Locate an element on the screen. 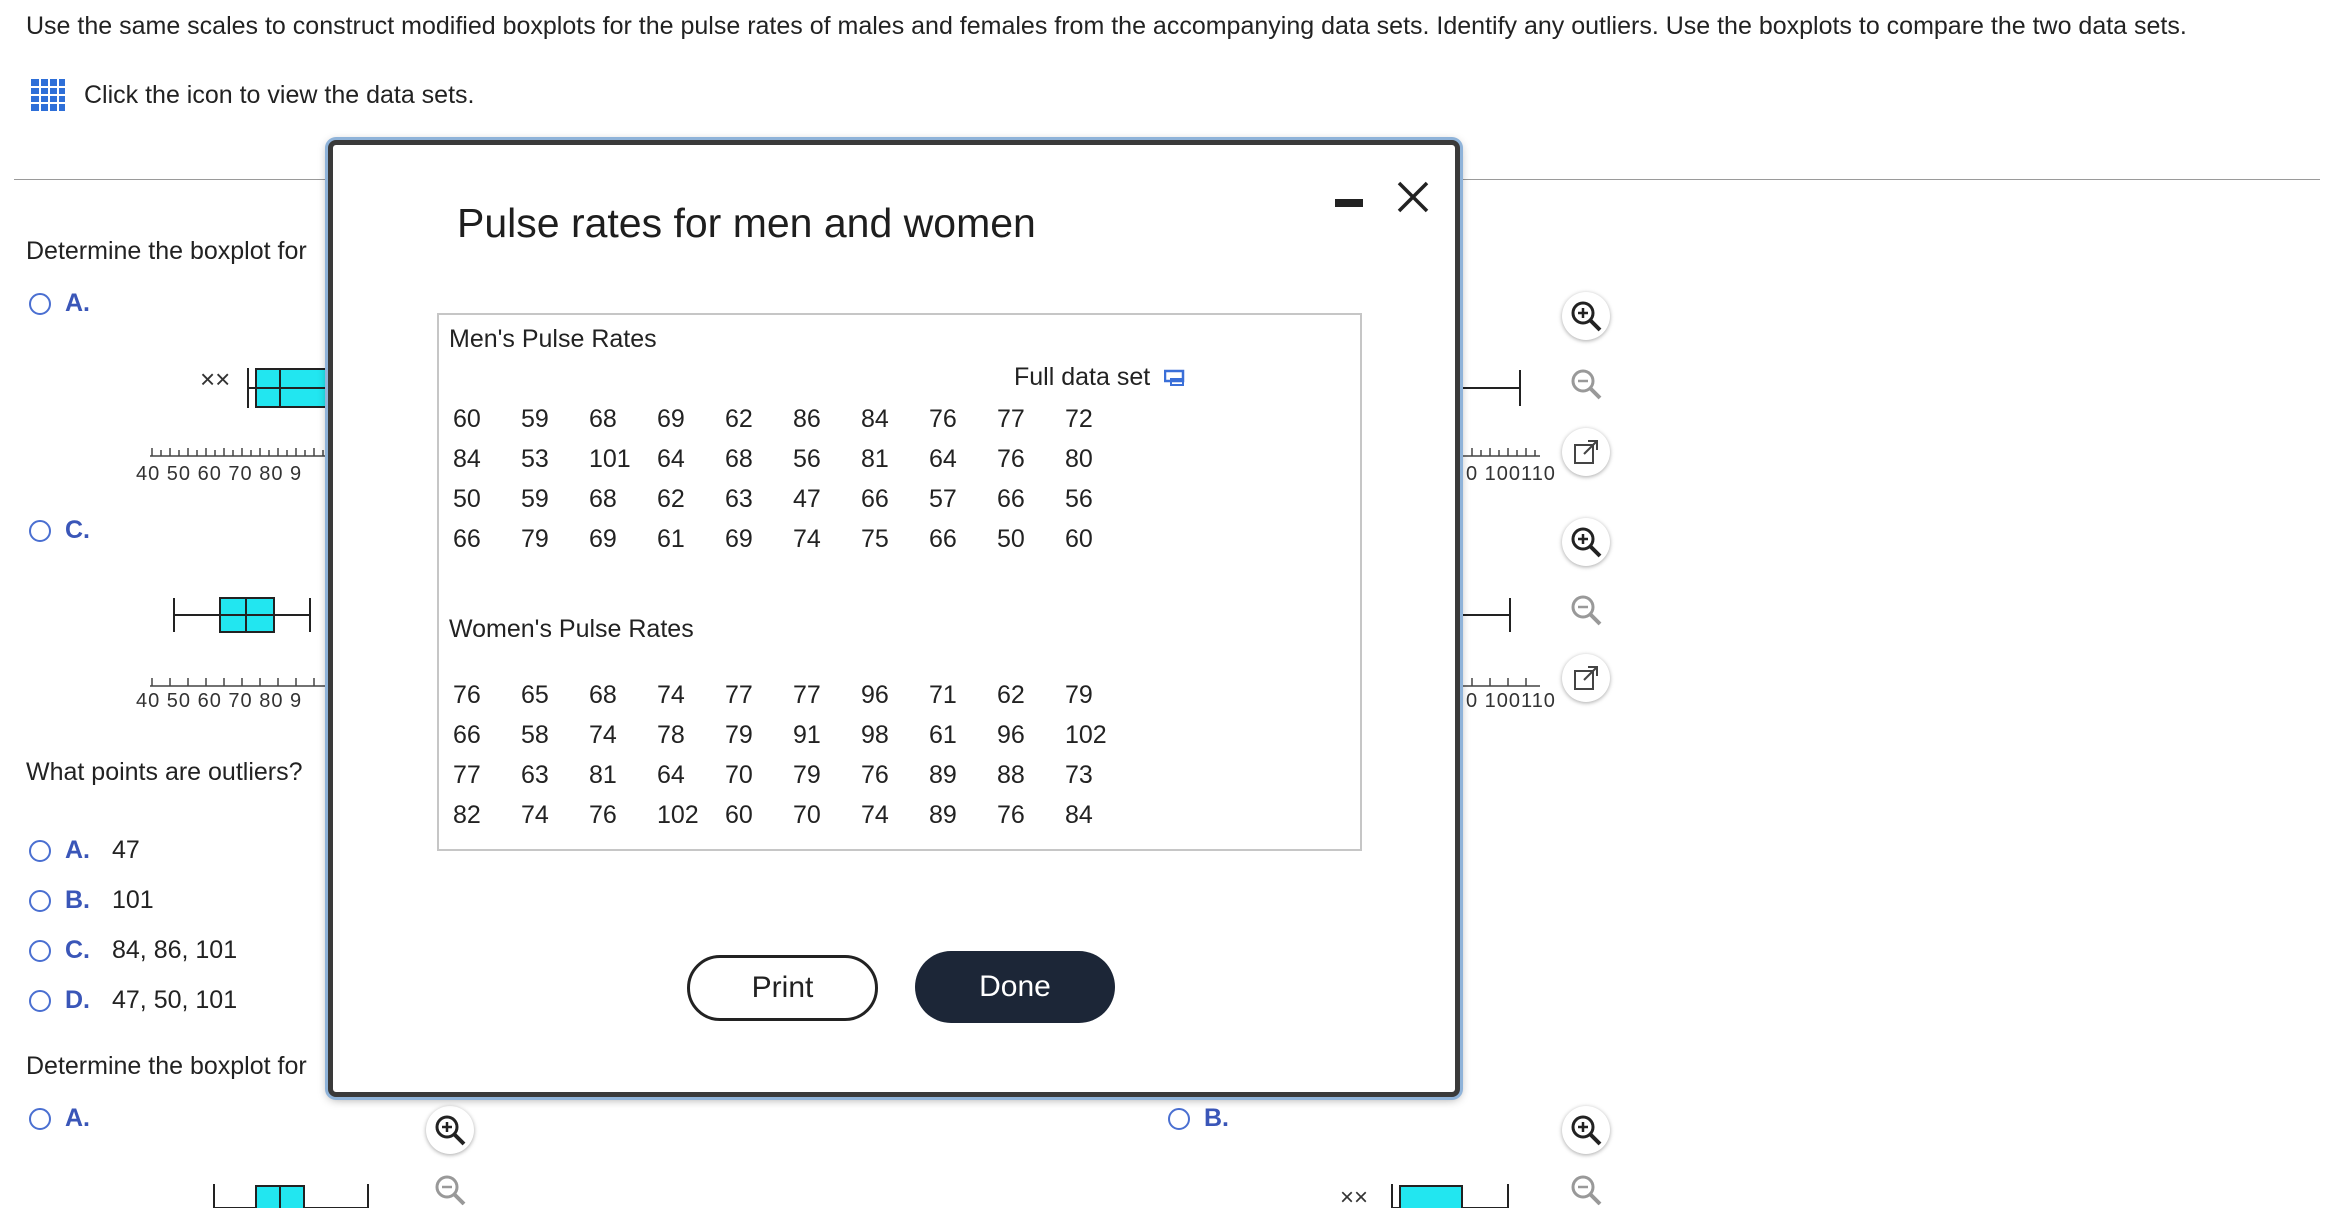 Image resolution: width=2334 pixels, height=1212 pixels. data-row: 82 74 76 102 60 70 74 89 76 84 is located at coordinates (793, 815).